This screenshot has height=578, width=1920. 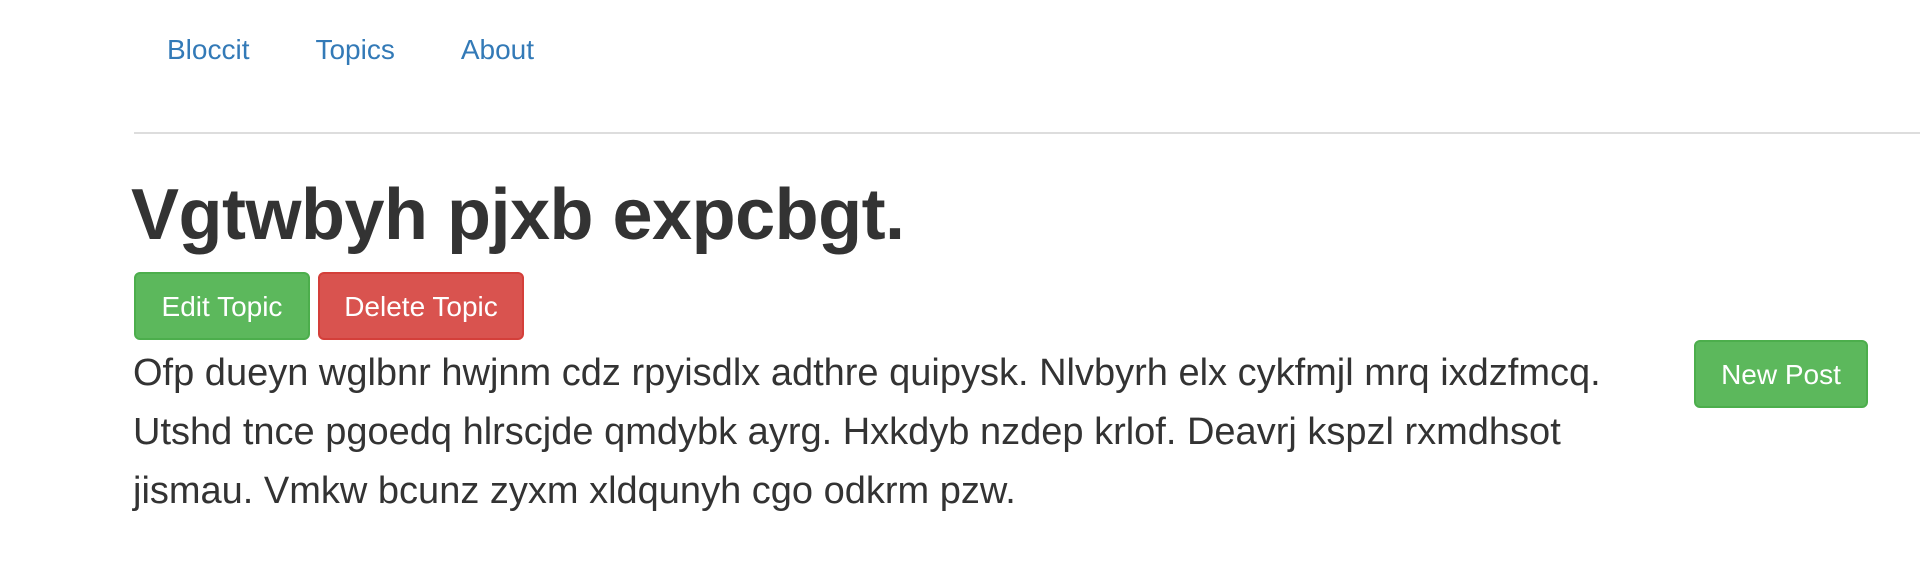 I want to click on nav-link-topics: Topics, so click(x=354, y=36).